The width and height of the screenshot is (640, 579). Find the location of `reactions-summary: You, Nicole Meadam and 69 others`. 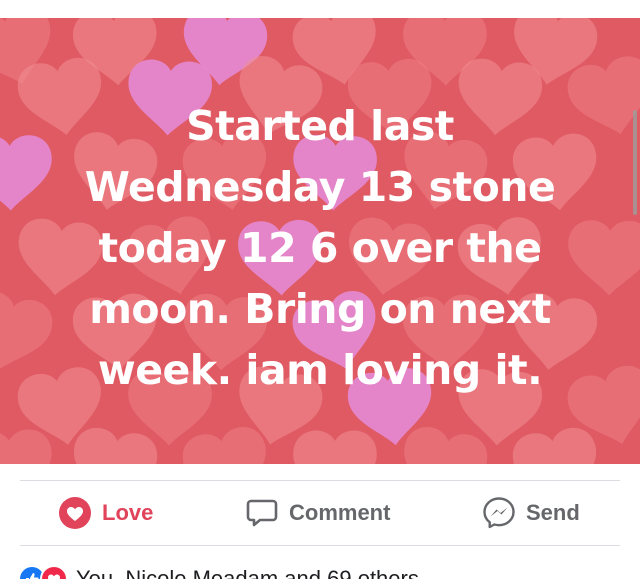

reactions-summary: You, Nicole Meadam and 69 others is located at coordinates (218, 571).